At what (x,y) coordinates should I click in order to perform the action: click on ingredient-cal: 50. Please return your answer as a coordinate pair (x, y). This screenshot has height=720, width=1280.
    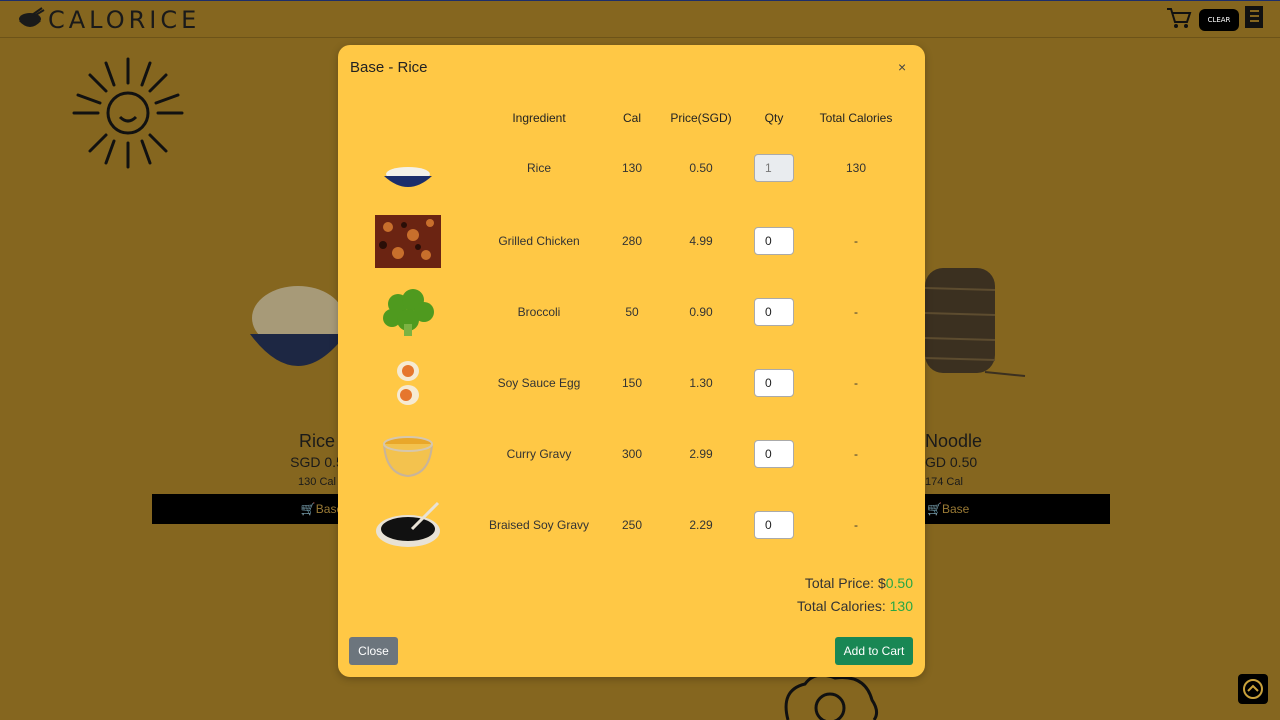
    Looking at the image, I should click on (632, 312).